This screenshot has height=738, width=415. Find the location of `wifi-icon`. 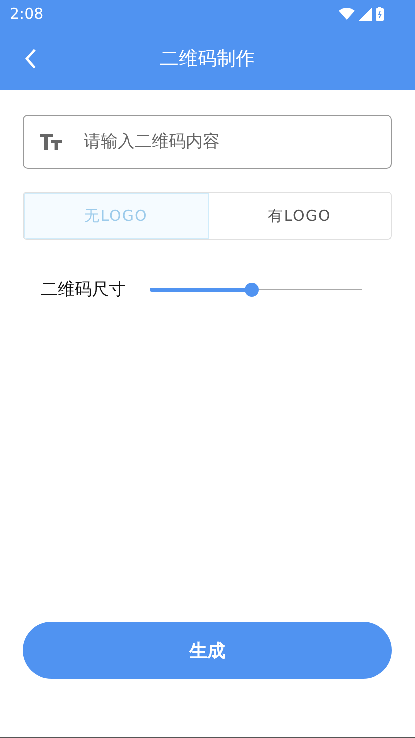

wifi-icon is located at coordinates (347, 14).